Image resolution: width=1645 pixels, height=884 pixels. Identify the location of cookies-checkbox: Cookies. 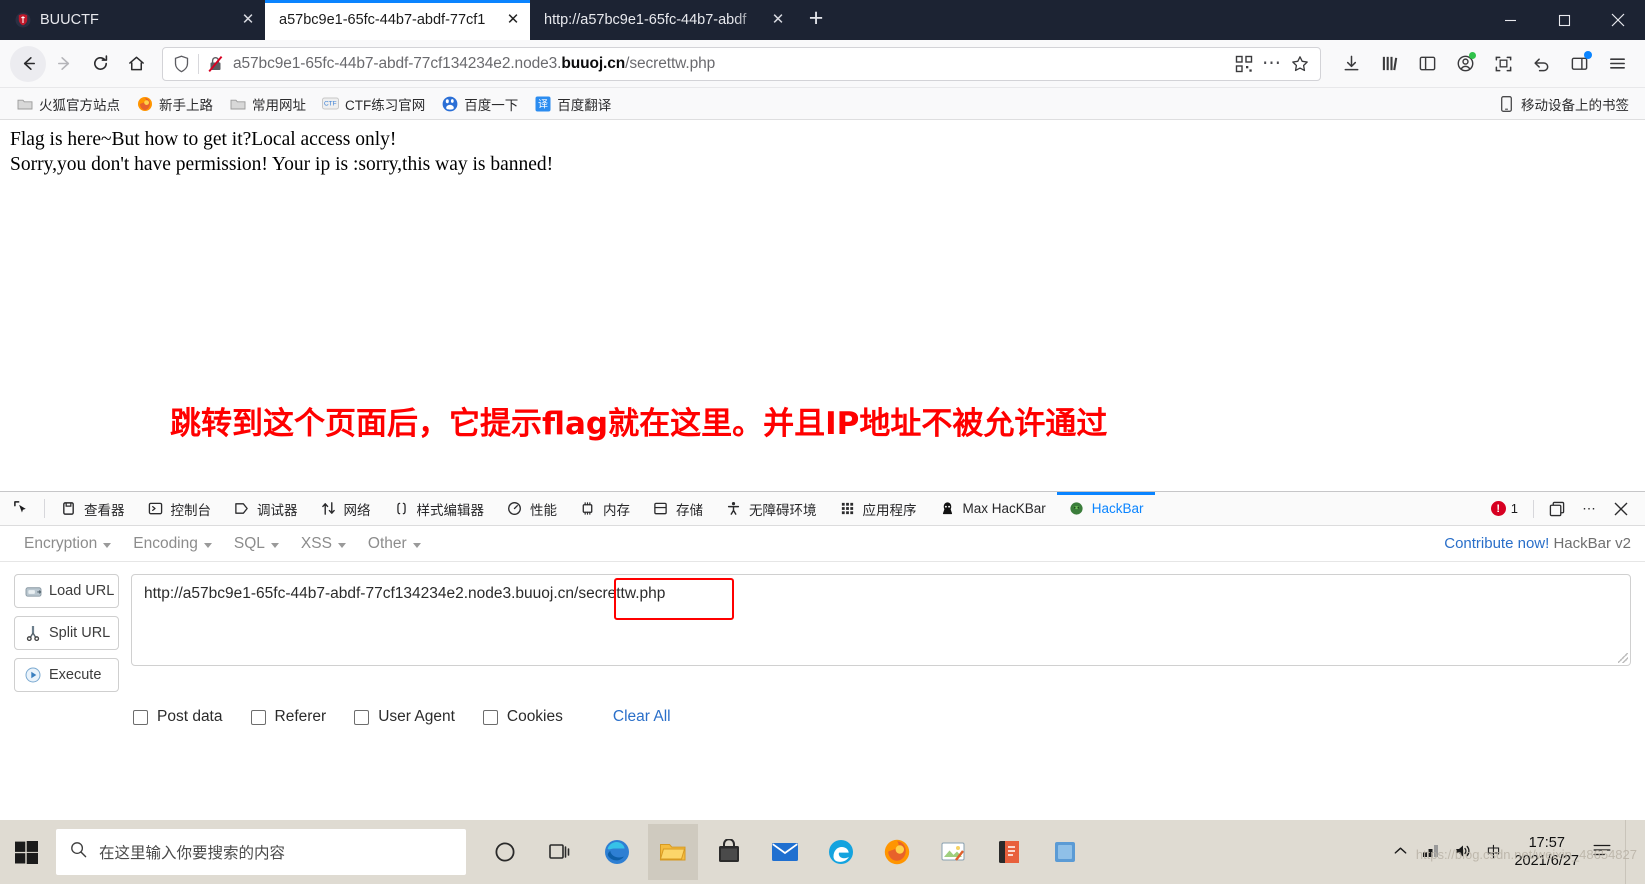
(522, 717).